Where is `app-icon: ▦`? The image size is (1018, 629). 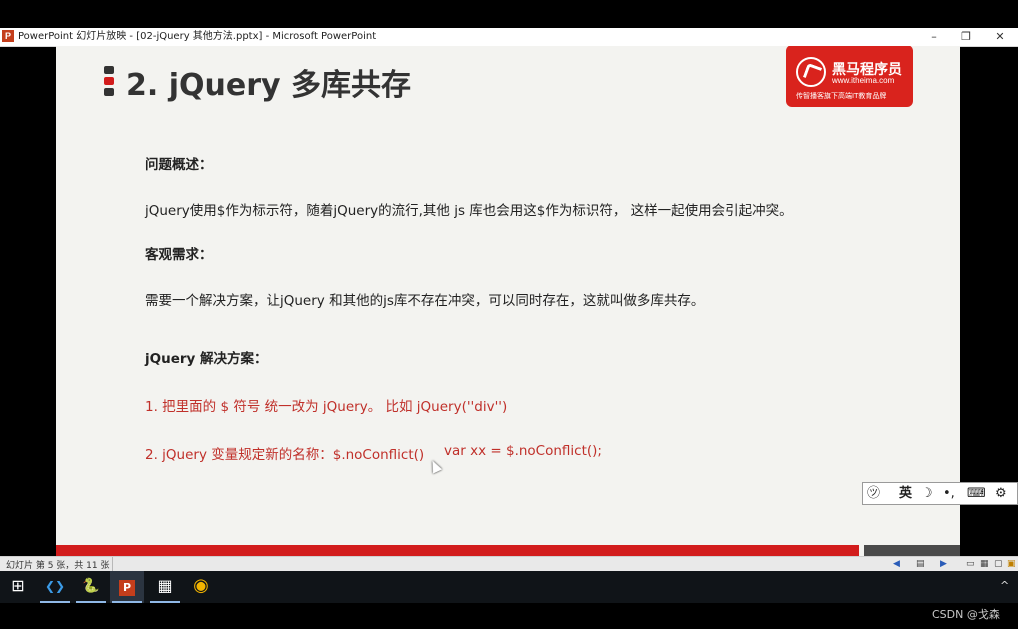
app-icon: ▦ is located at coordinates (165, 587).